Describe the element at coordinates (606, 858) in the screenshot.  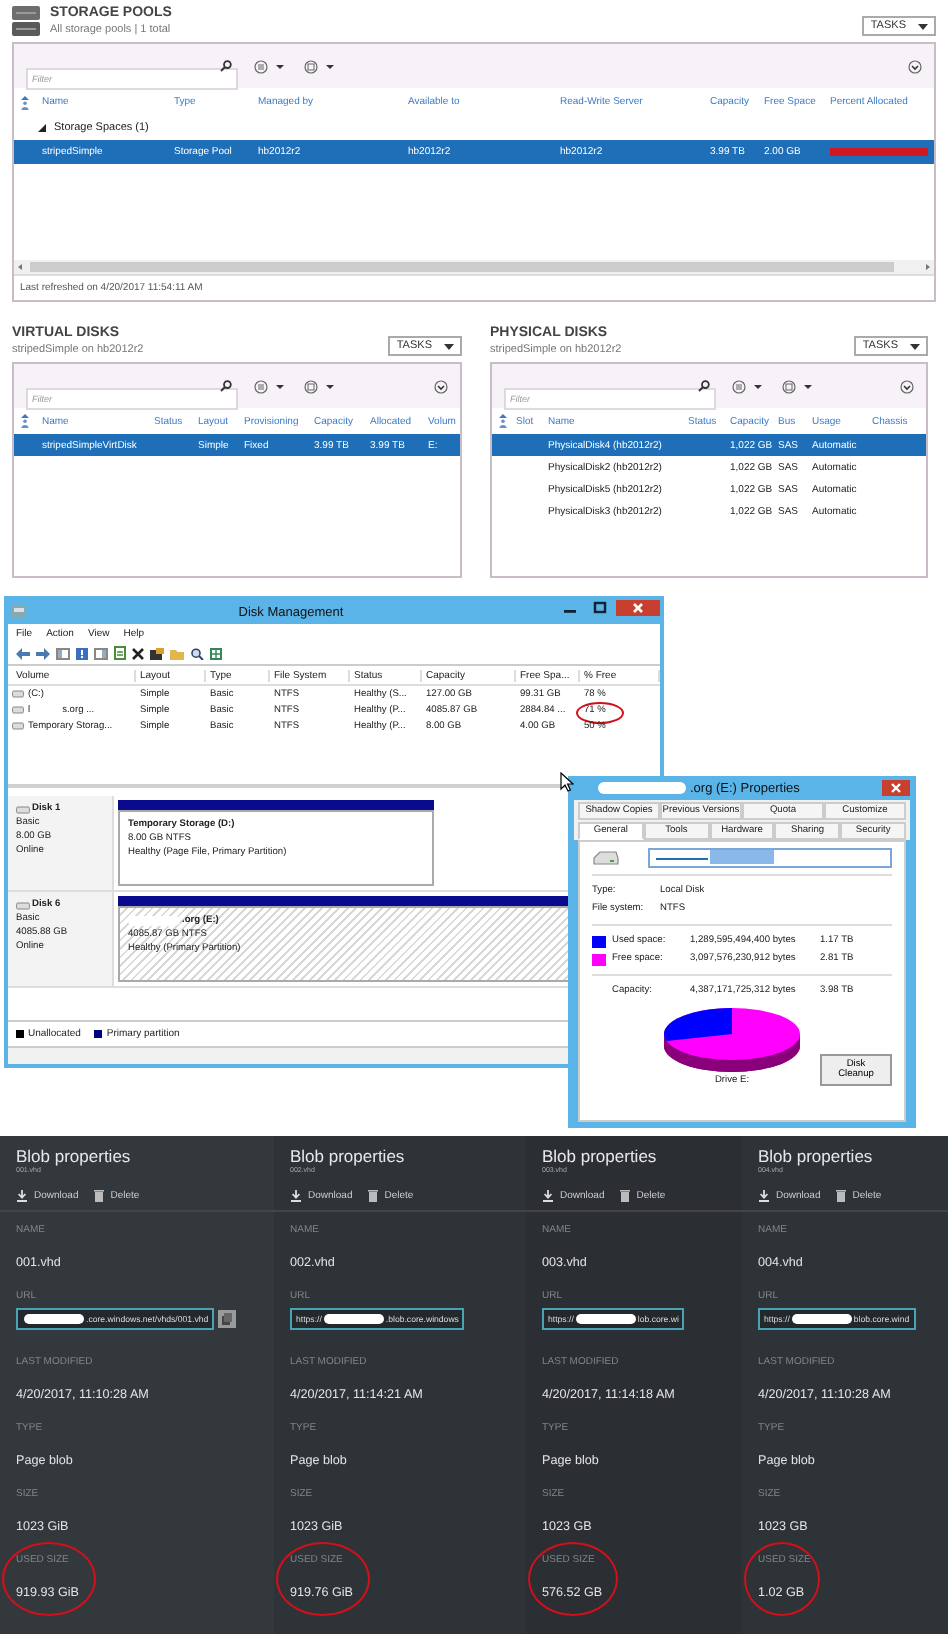
I see `drive-icon` at that location.